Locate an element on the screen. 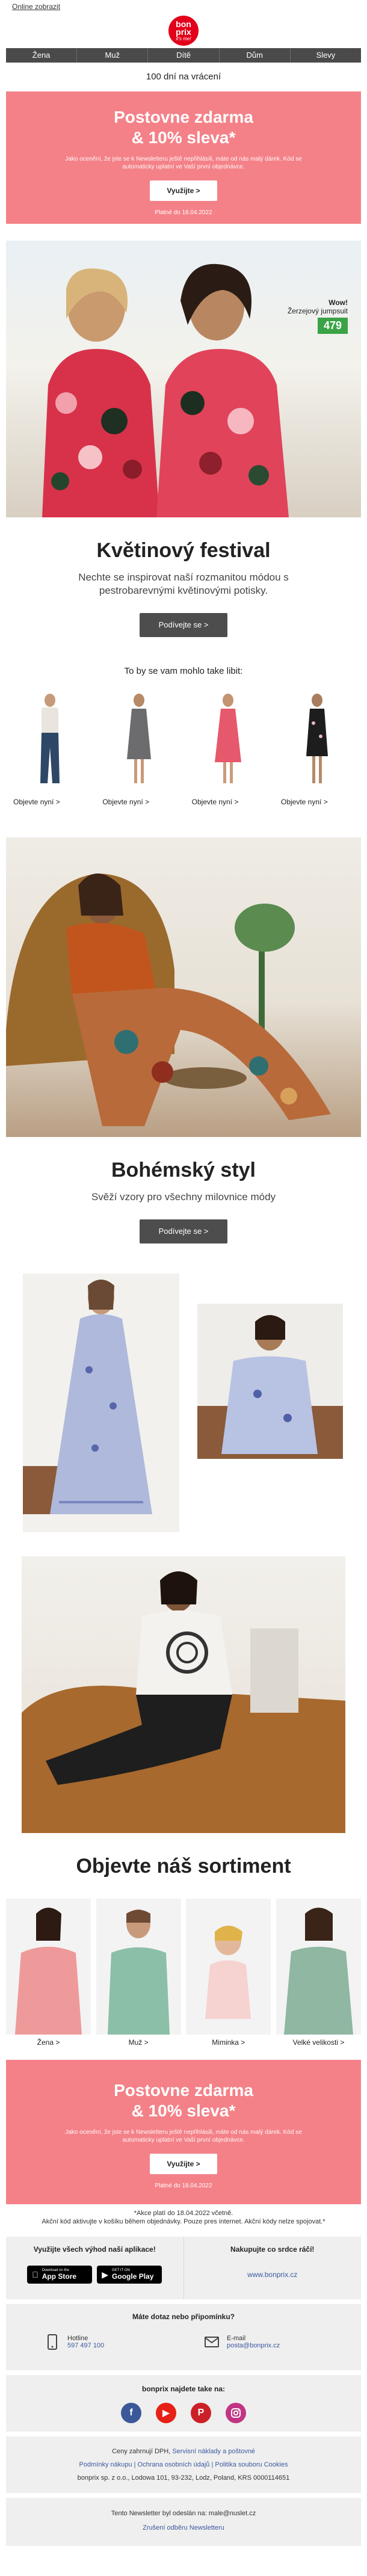  nav-item-sale: Slevy is located at coordinates (326, 55).